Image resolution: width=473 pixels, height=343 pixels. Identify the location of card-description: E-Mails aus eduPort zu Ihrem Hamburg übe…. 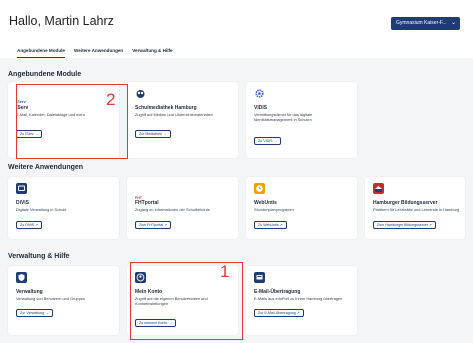
(298, 298).